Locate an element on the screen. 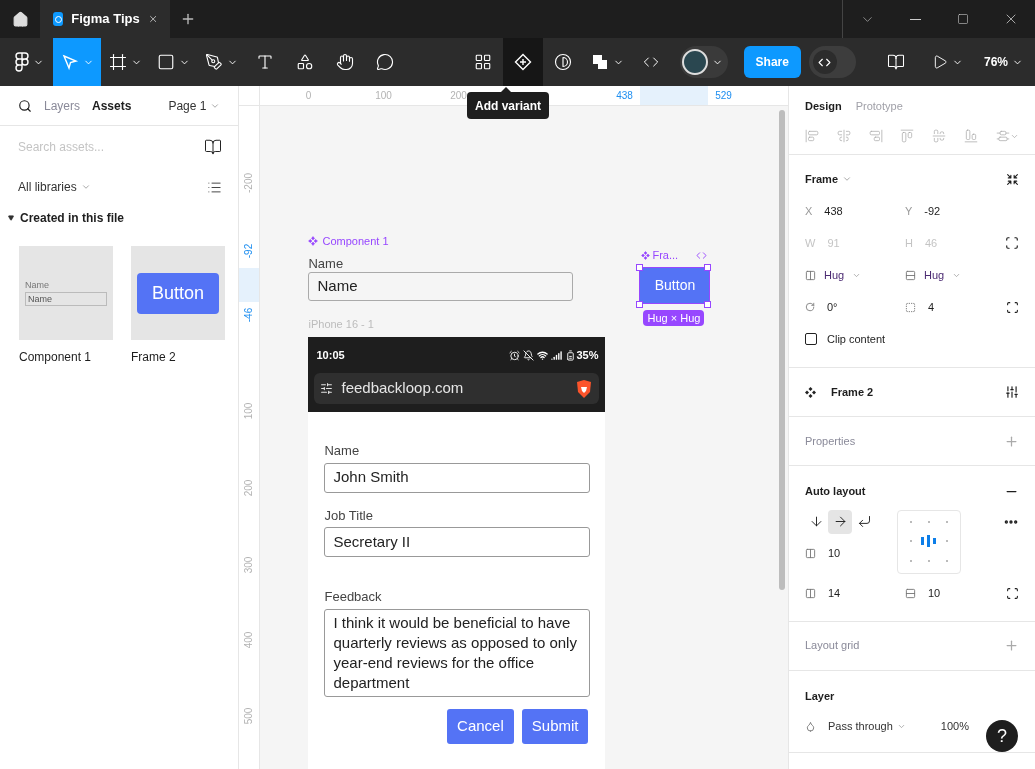 The width and height of the screenshot is (1035, 769). gap-icon is located at coordinates (810, 553).